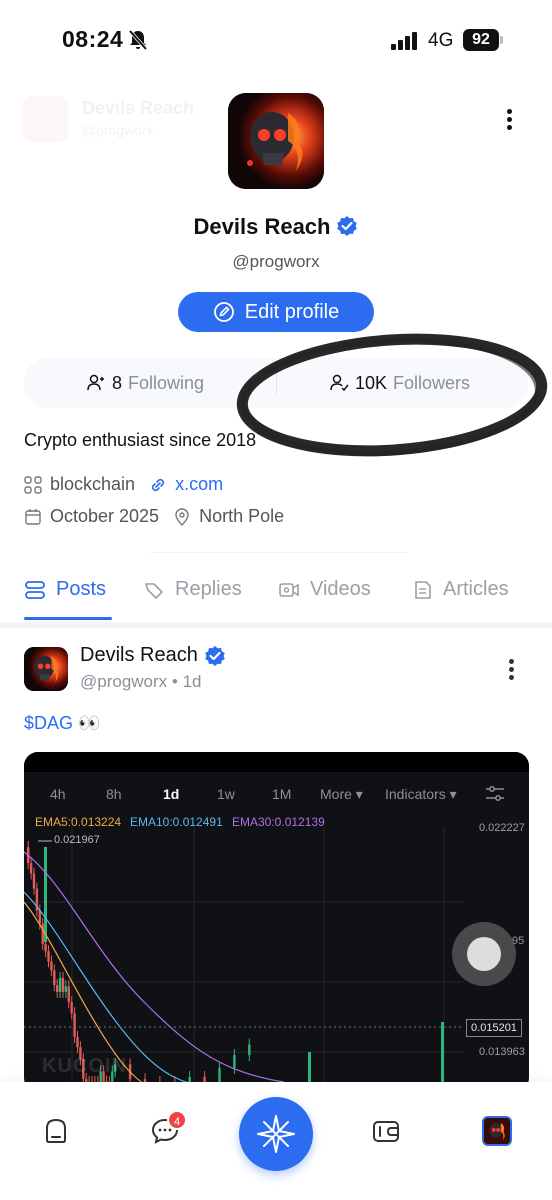 Image resolution: width=552 pixels, height=1200 pixels. I want to click on timeframe-1m: 1M, so click(282, 794).